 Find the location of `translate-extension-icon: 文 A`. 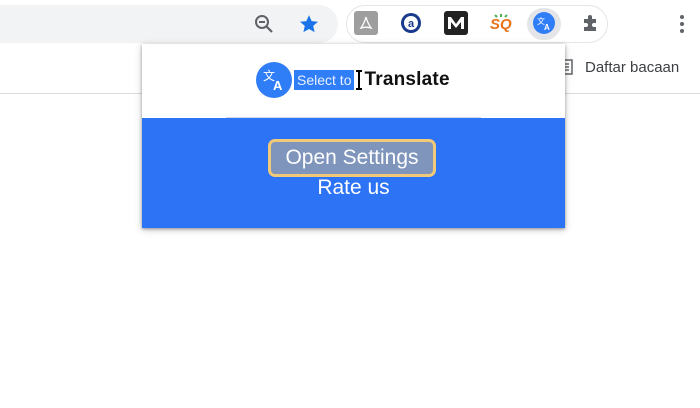

translate-extension-icon: 文 A is located at coordinates (544, 23).